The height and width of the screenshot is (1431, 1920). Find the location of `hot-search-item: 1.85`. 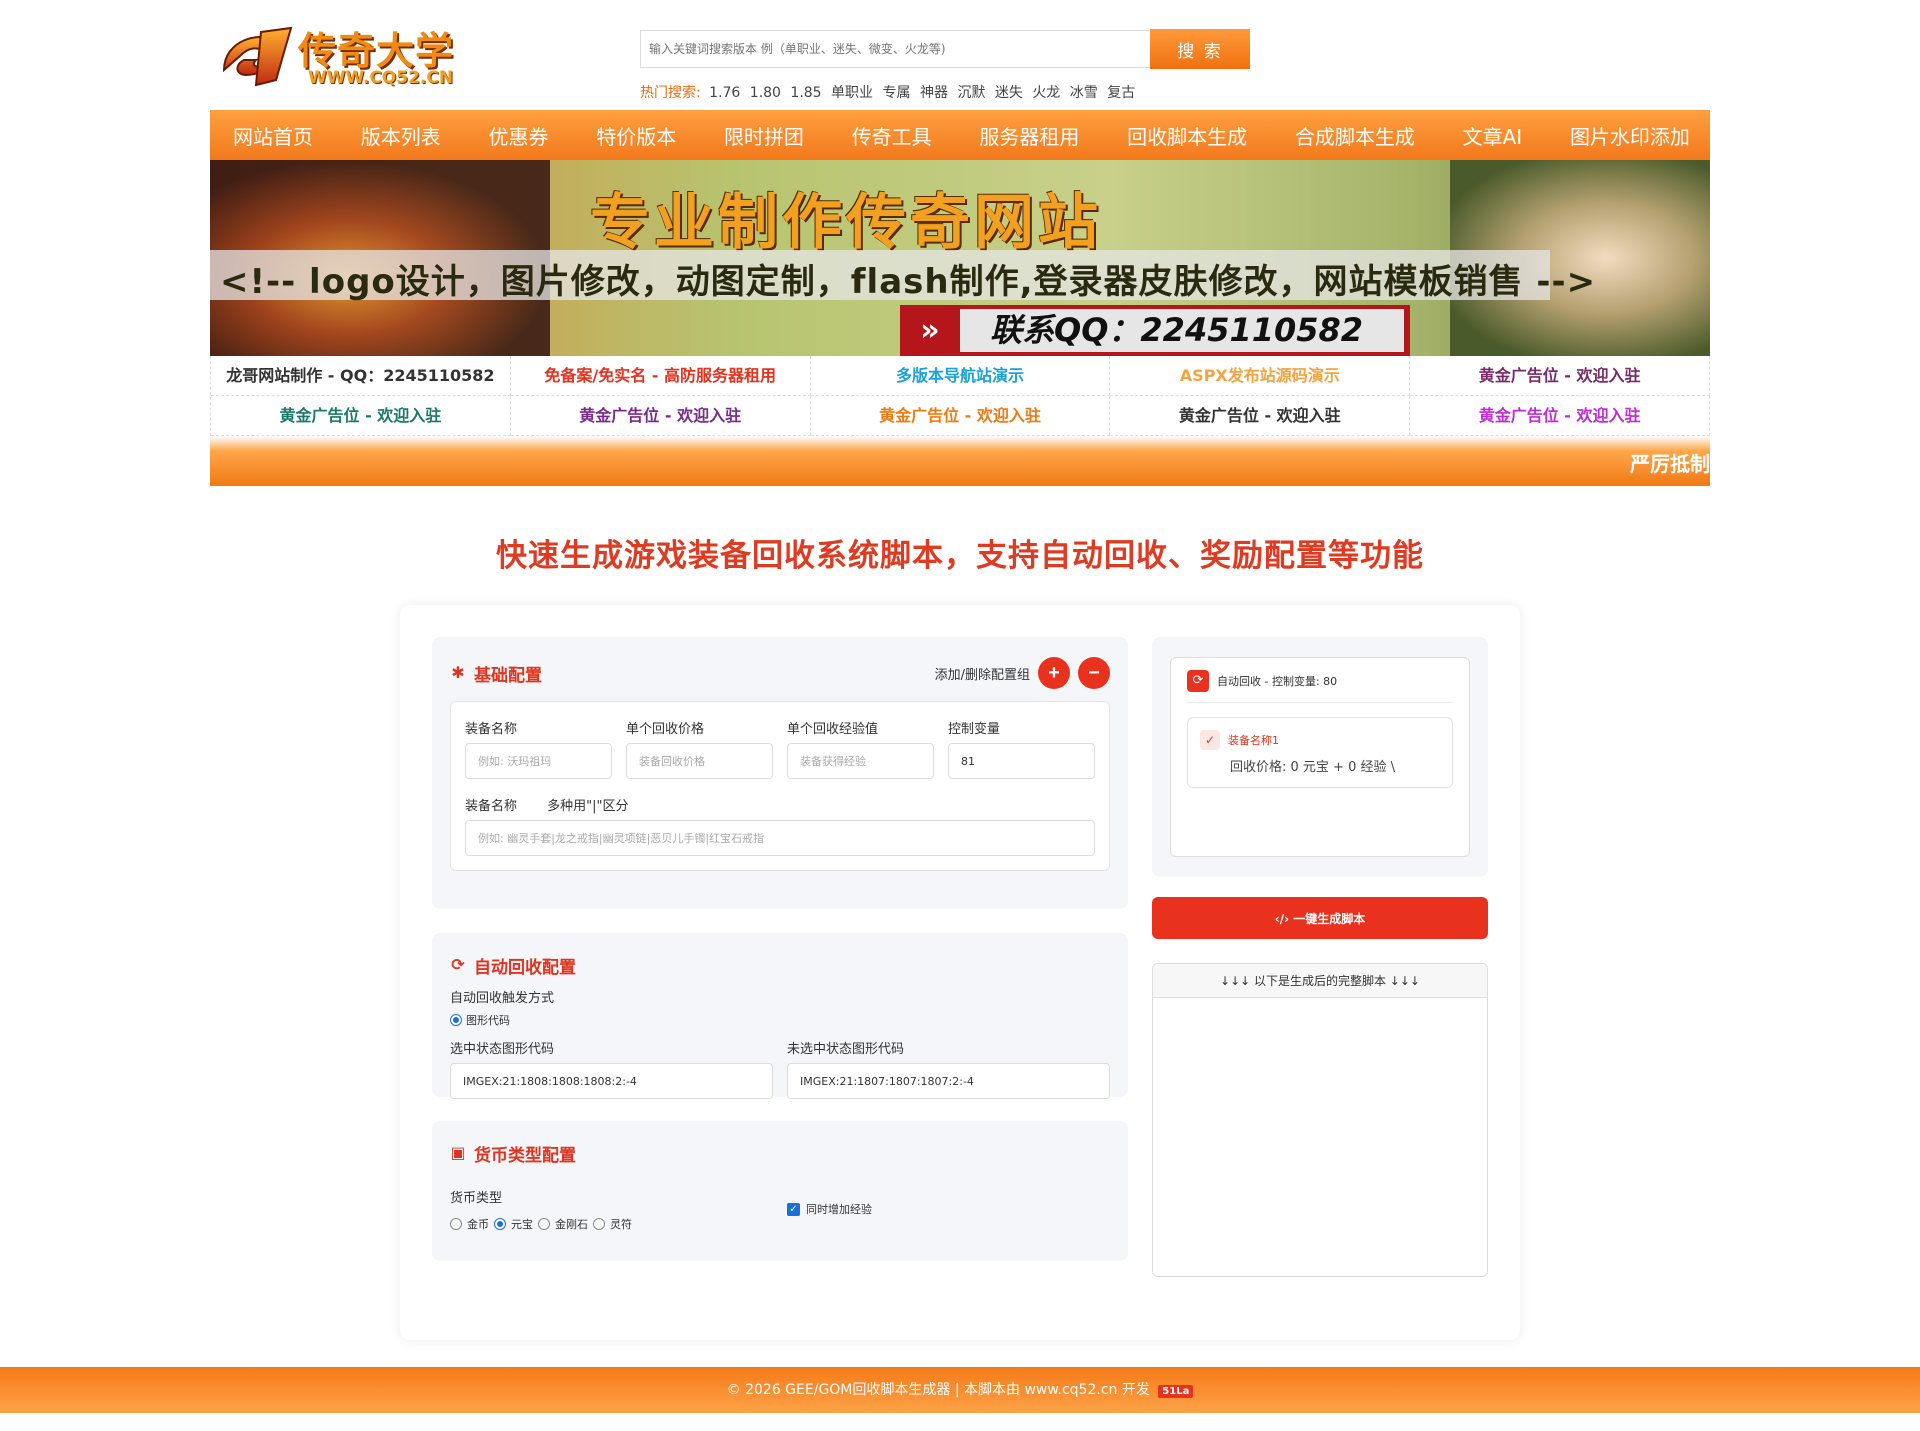

hot-search-item: 1.85 is located at coordinates (805, 93).